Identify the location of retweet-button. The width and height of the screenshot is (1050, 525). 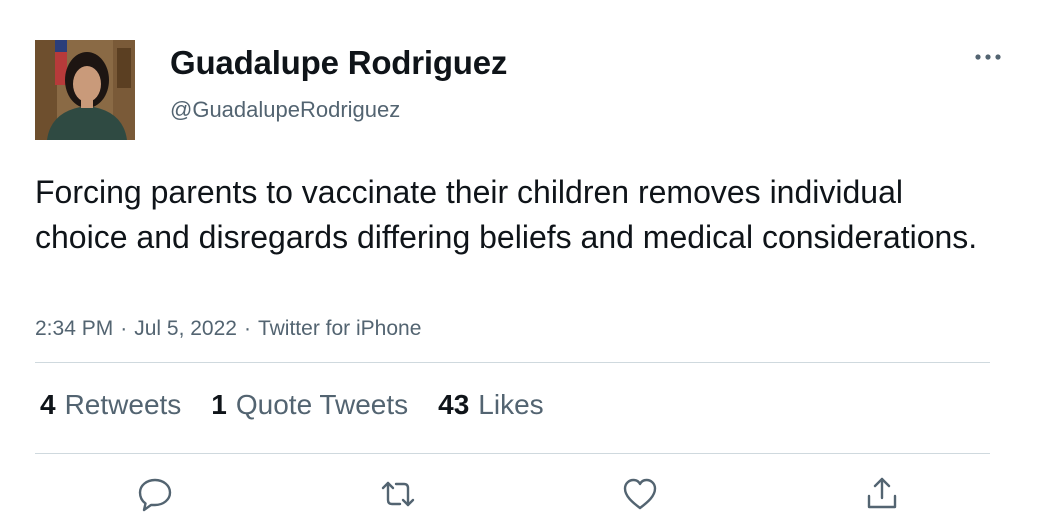
(398, 494).